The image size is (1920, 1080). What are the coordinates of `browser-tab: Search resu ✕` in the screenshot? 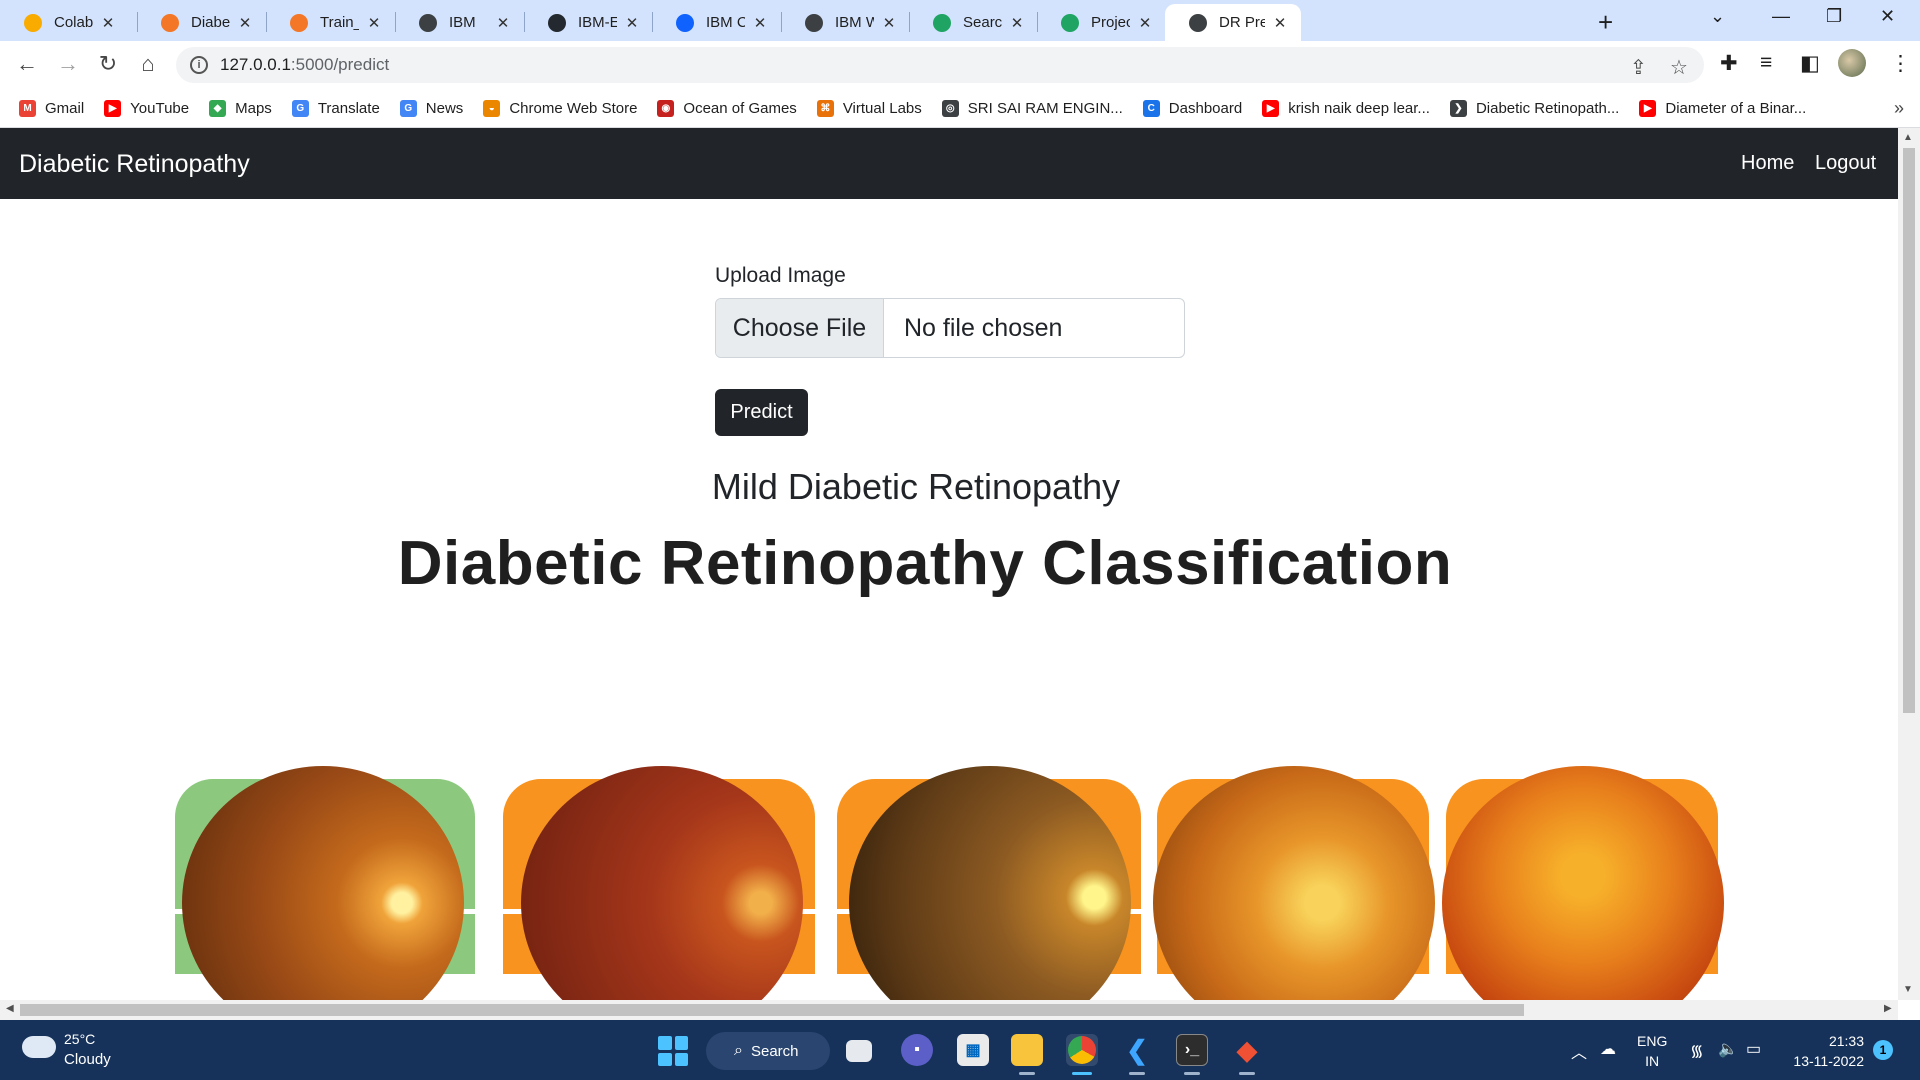 It's located at (973, 22).